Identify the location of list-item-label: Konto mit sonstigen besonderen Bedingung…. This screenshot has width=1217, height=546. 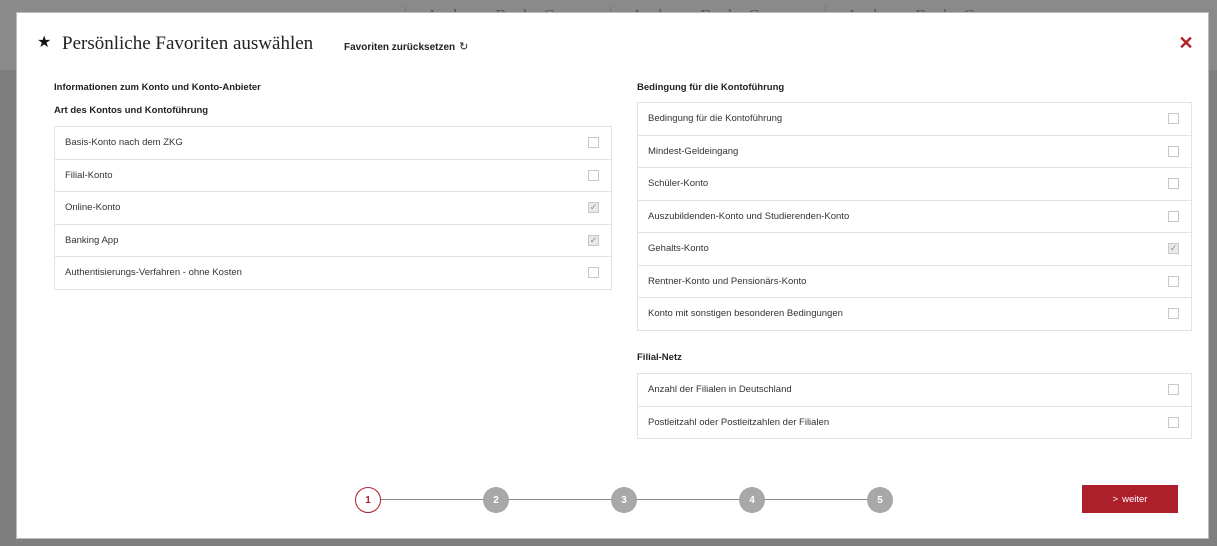
(745, 314).